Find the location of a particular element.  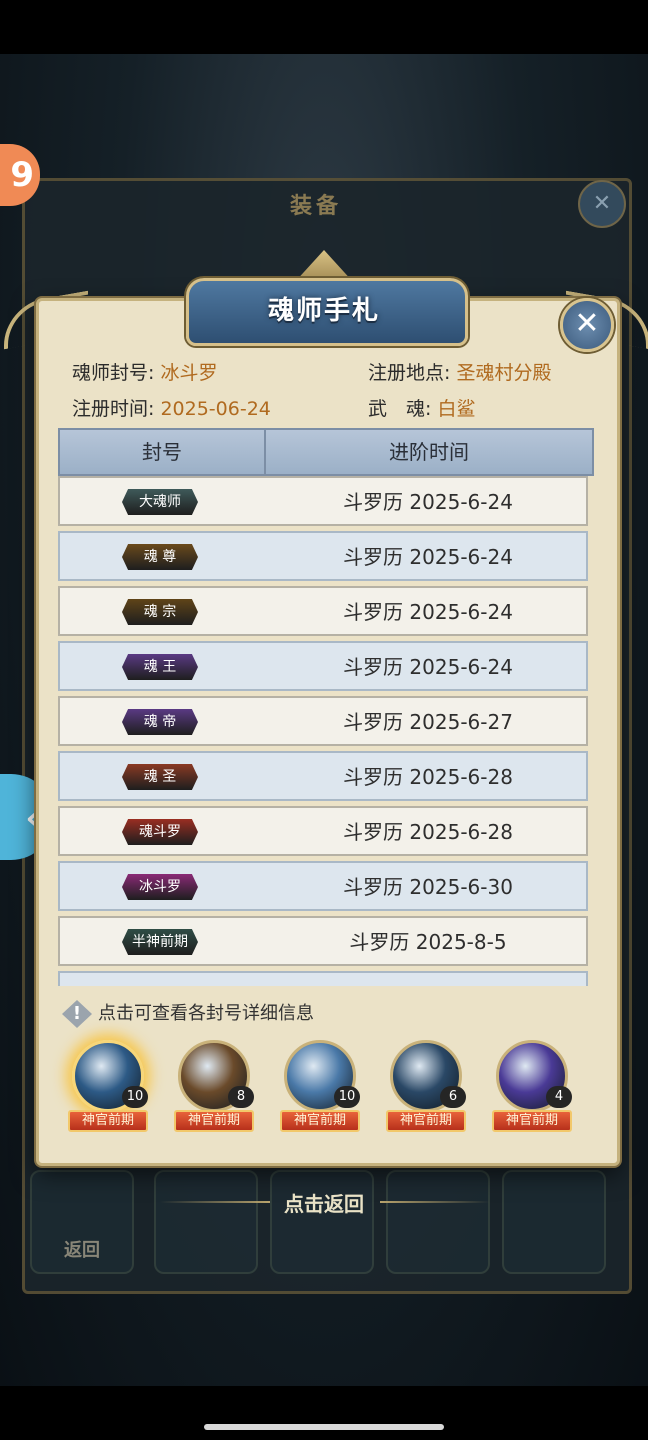

info-spirit-field: 武 魂: 白鲨 is located at coordinates (421, 407).